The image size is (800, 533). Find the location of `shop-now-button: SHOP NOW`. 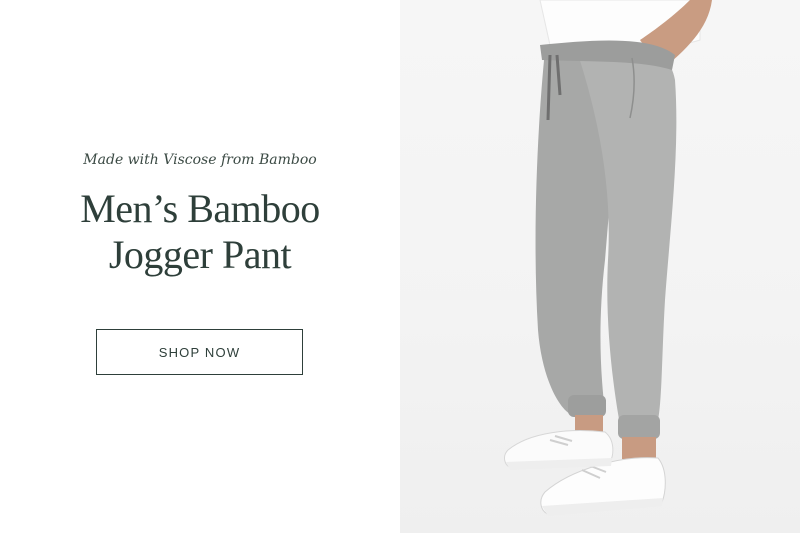

shop-now-button: SHOP NOW is located at coordinates (199, 352).